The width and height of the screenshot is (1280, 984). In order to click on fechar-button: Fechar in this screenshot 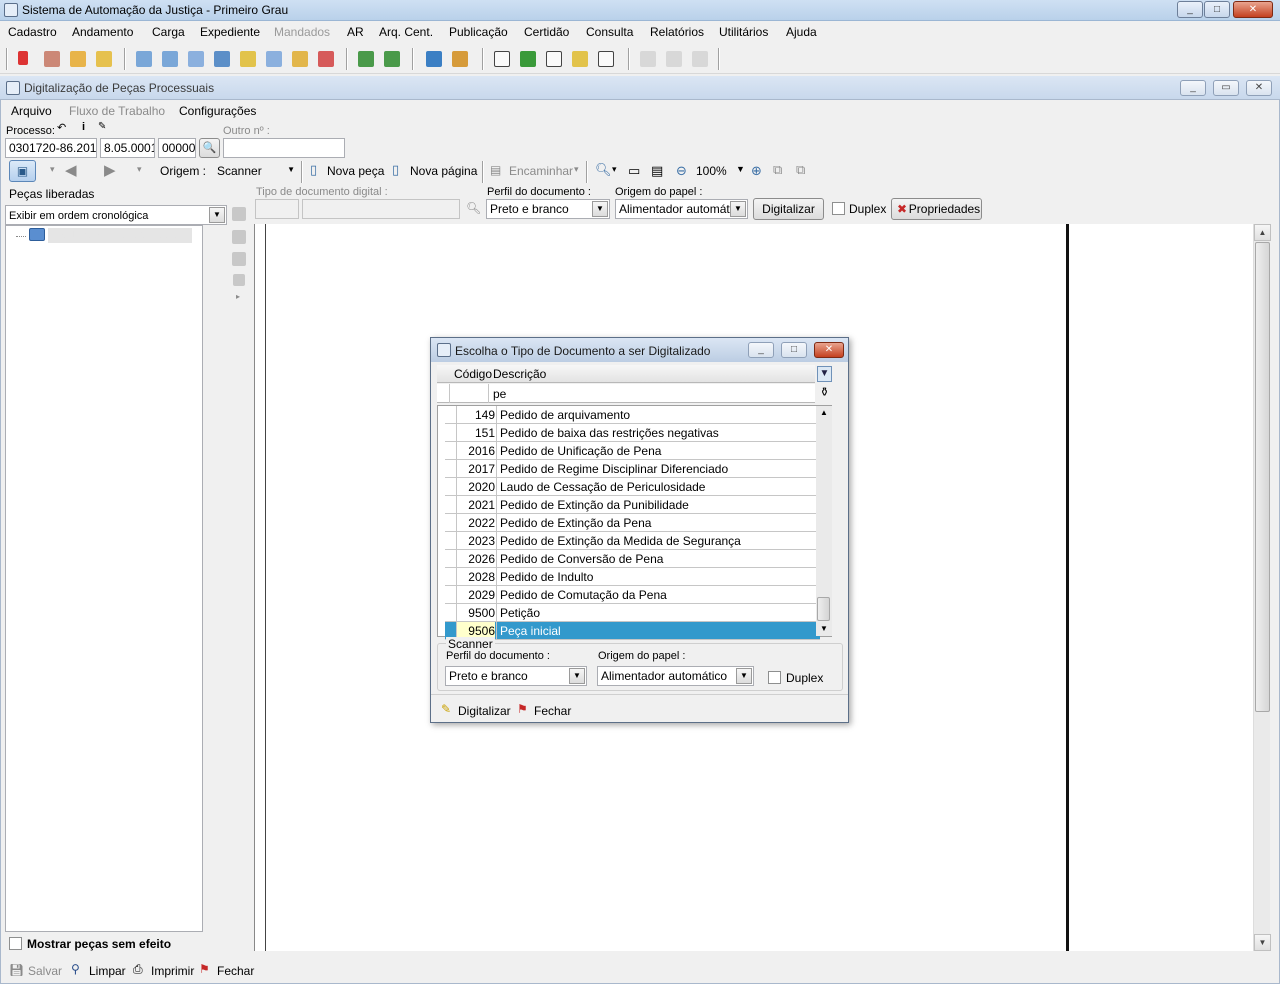, I will do `click(235, 971)`.